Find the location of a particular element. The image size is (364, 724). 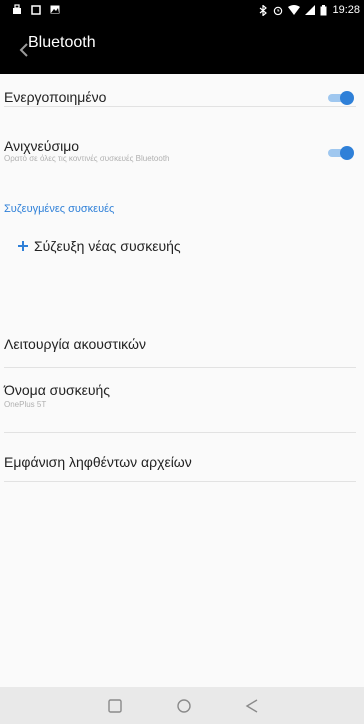

page-title: Bluetooth is located at coordinates (62, 42).